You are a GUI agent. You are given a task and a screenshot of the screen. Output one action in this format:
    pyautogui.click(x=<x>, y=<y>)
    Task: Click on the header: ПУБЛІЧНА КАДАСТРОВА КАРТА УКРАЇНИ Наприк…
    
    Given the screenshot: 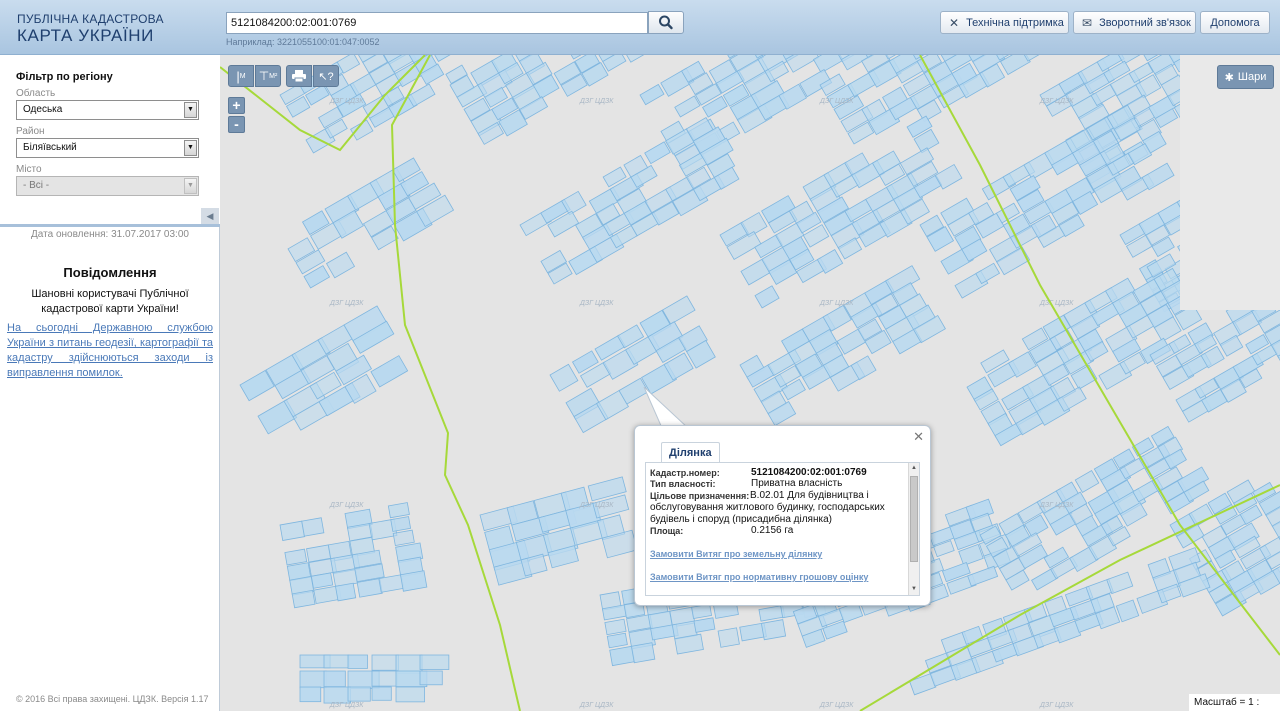 What is the action you would take?
    pyautogui.click(x=640, y=27)
    